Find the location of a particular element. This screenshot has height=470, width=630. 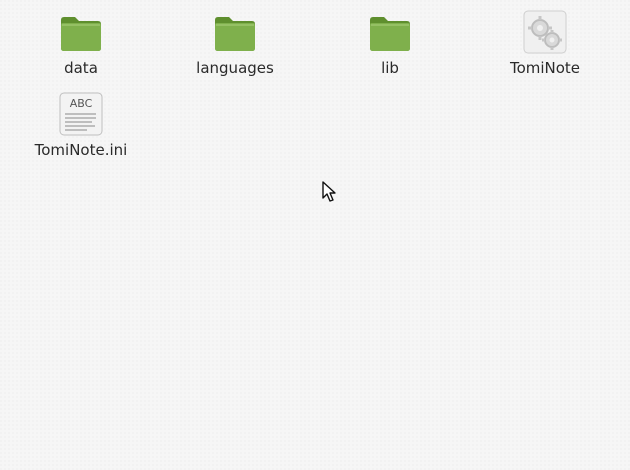

item-label: TomiNote.ini is located at coordinates (81, 150).